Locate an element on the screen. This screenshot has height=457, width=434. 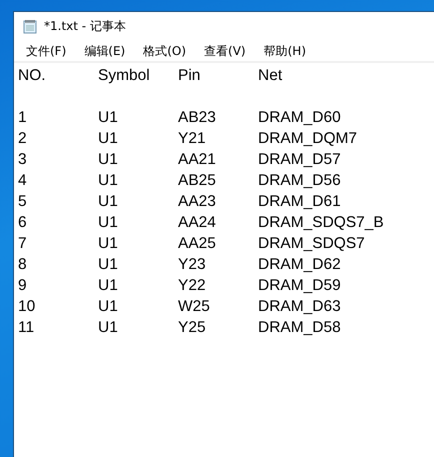
notepad-icon is located at coordinates (30, 26).